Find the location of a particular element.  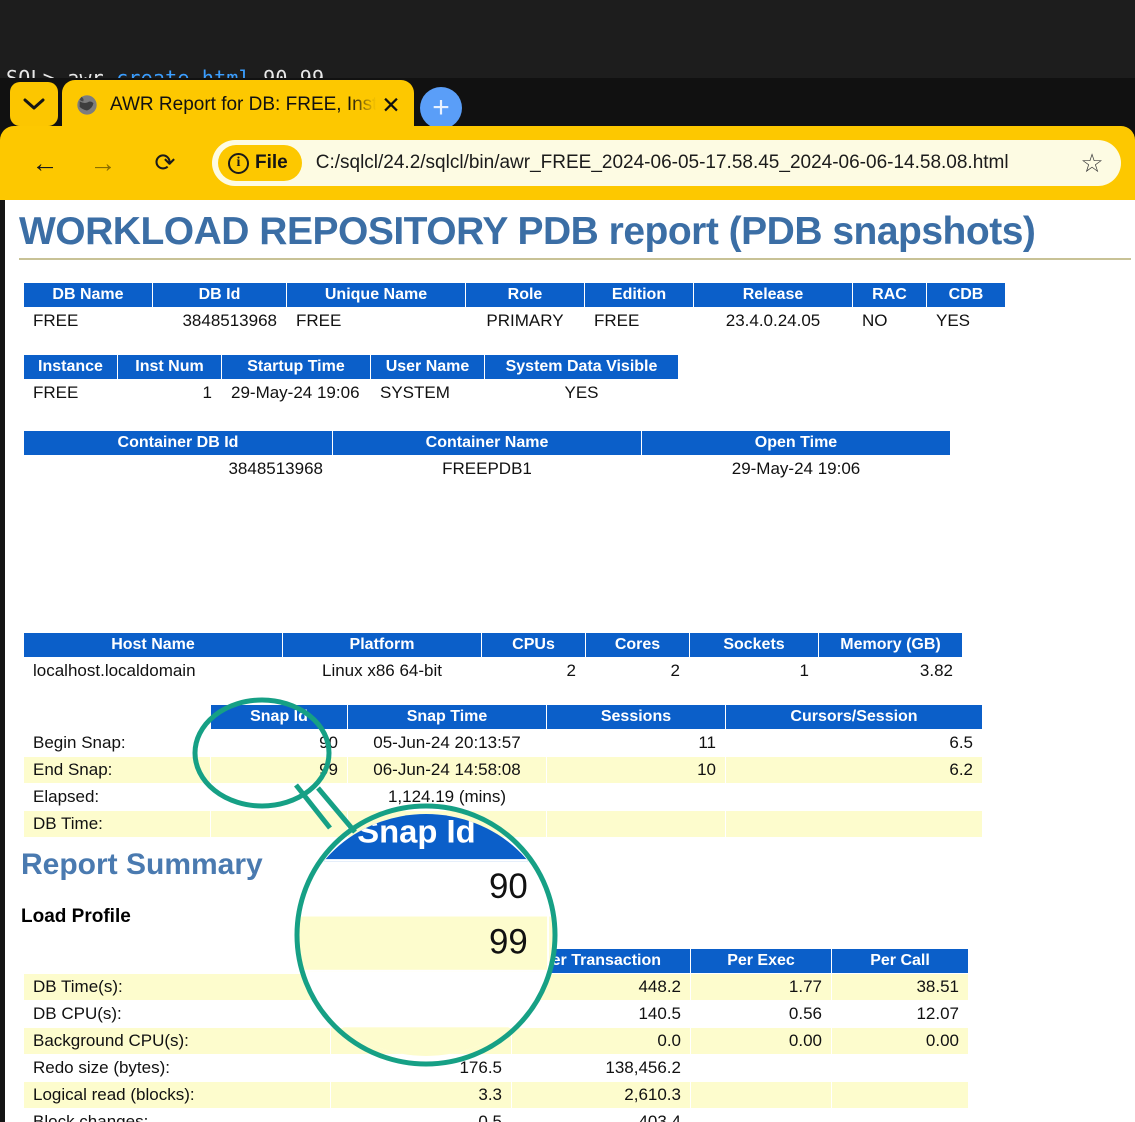

column-header: Sessions is located at coordinates (636, 717).